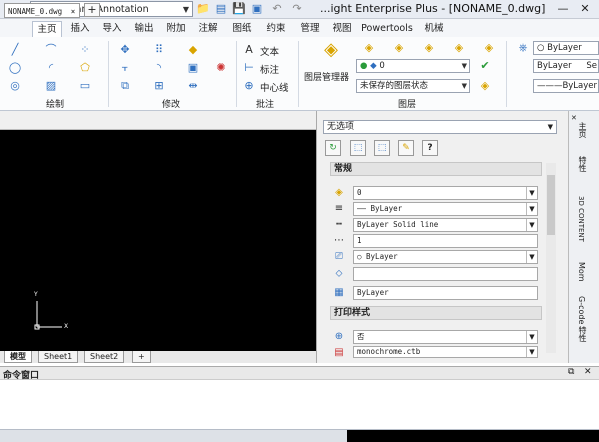 The height and width of the screenshot is (442, 599). What do you see at coordinates (588, 372) in the screenshot?
I see `close-icon: ✕` at bounding box center [588, 372].